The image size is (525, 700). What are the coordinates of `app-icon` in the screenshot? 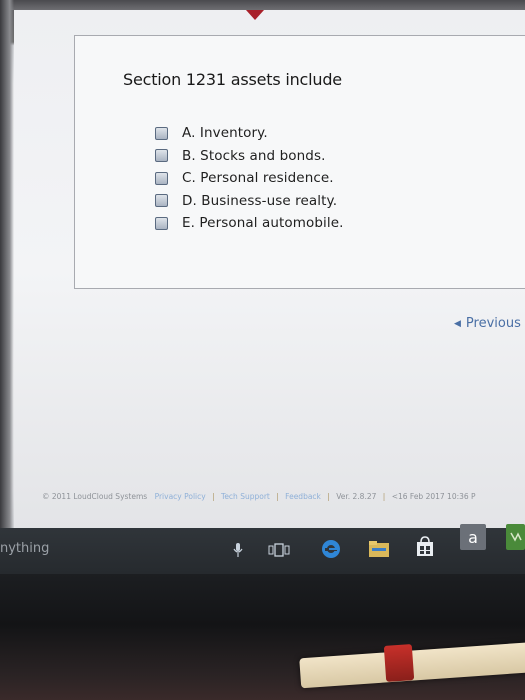 It's located at (515, 537).